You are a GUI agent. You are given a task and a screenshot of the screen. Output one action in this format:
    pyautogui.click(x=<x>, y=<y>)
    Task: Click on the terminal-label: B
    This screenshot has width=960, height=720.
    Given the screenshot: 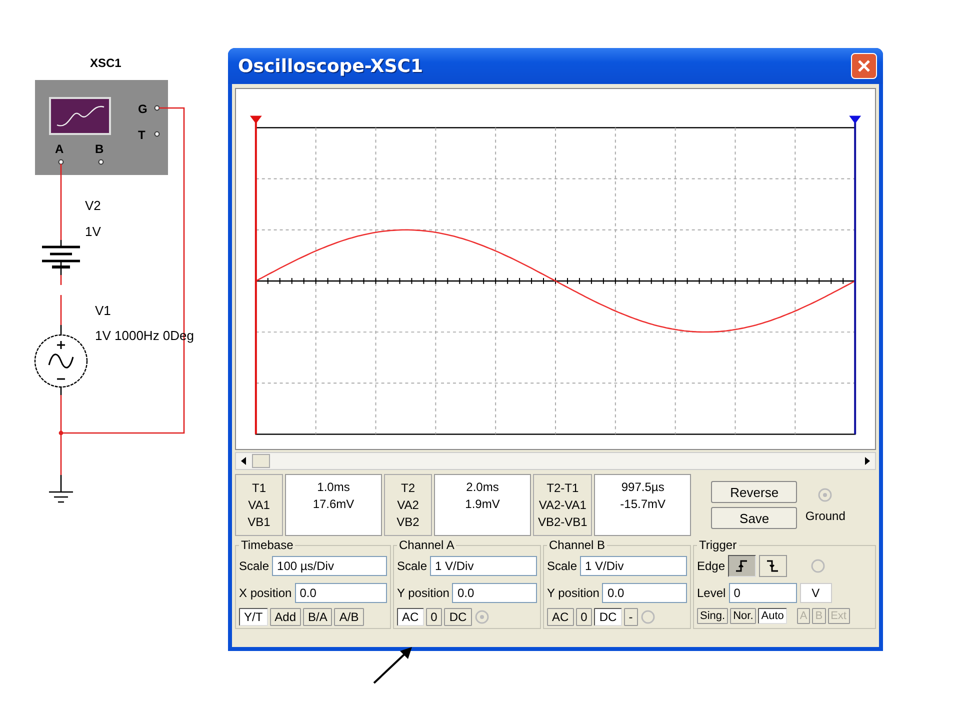 What is the action you would take?
    pyautogui.click(x=99, y=149)
    